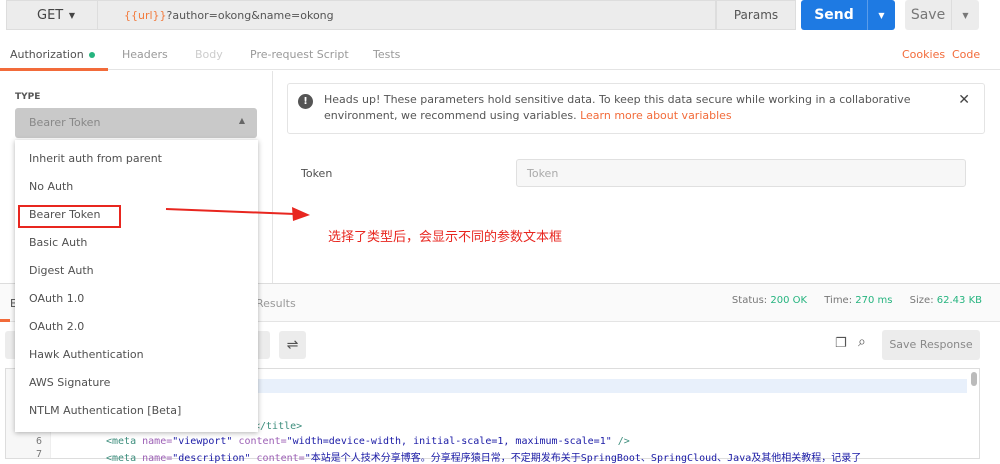 The width and height of the screenshot is (1000, 464). I want to click on menu-item: No Auth, so click(51, 186).